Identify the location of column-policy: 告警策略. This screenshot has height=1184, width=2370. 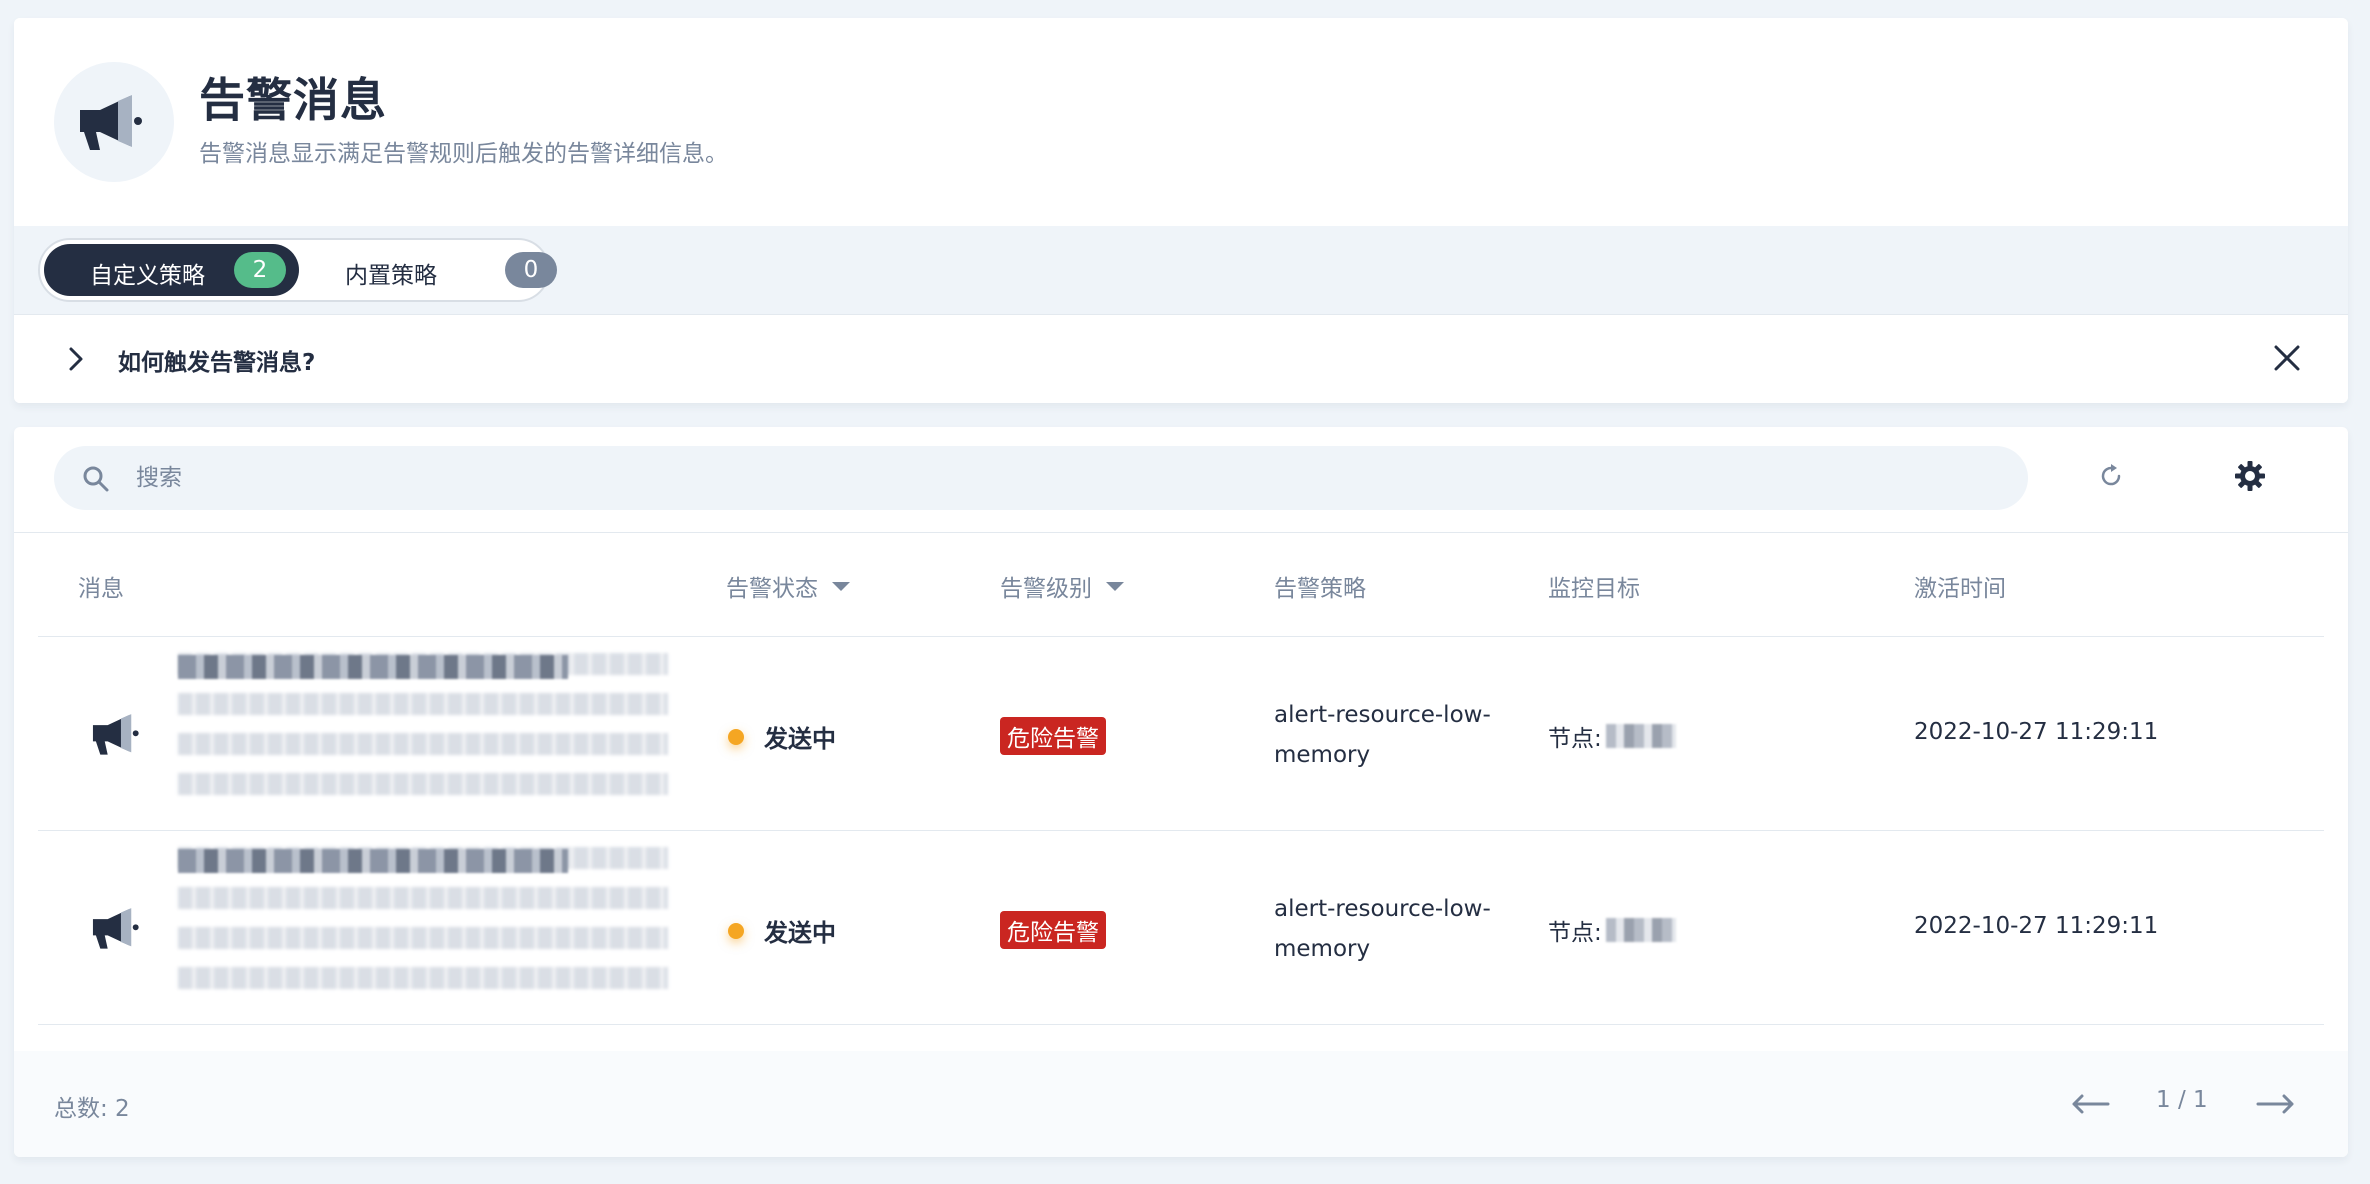
(1320, 586).